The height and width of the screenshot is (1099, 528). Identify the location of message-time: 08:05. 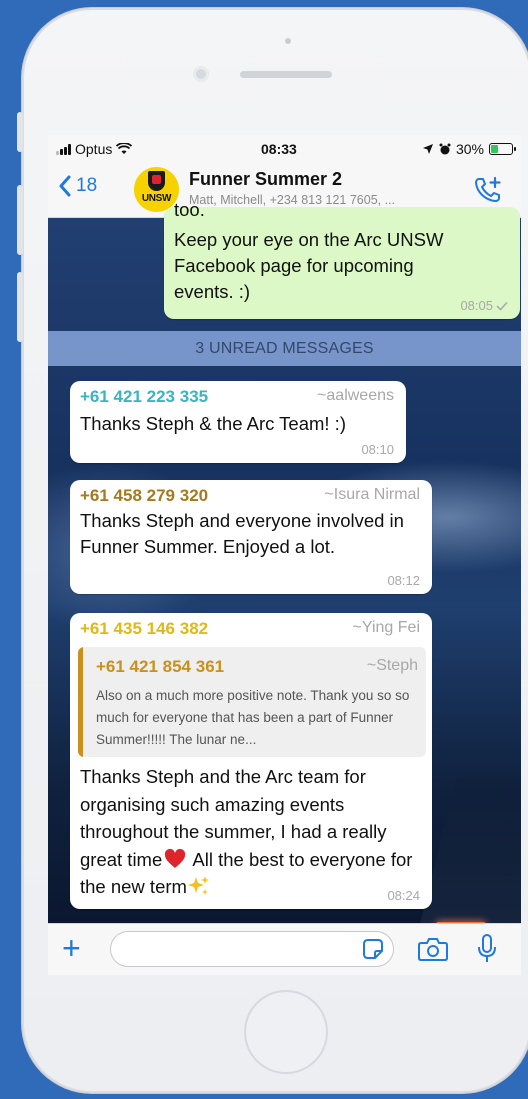
(476, 305).